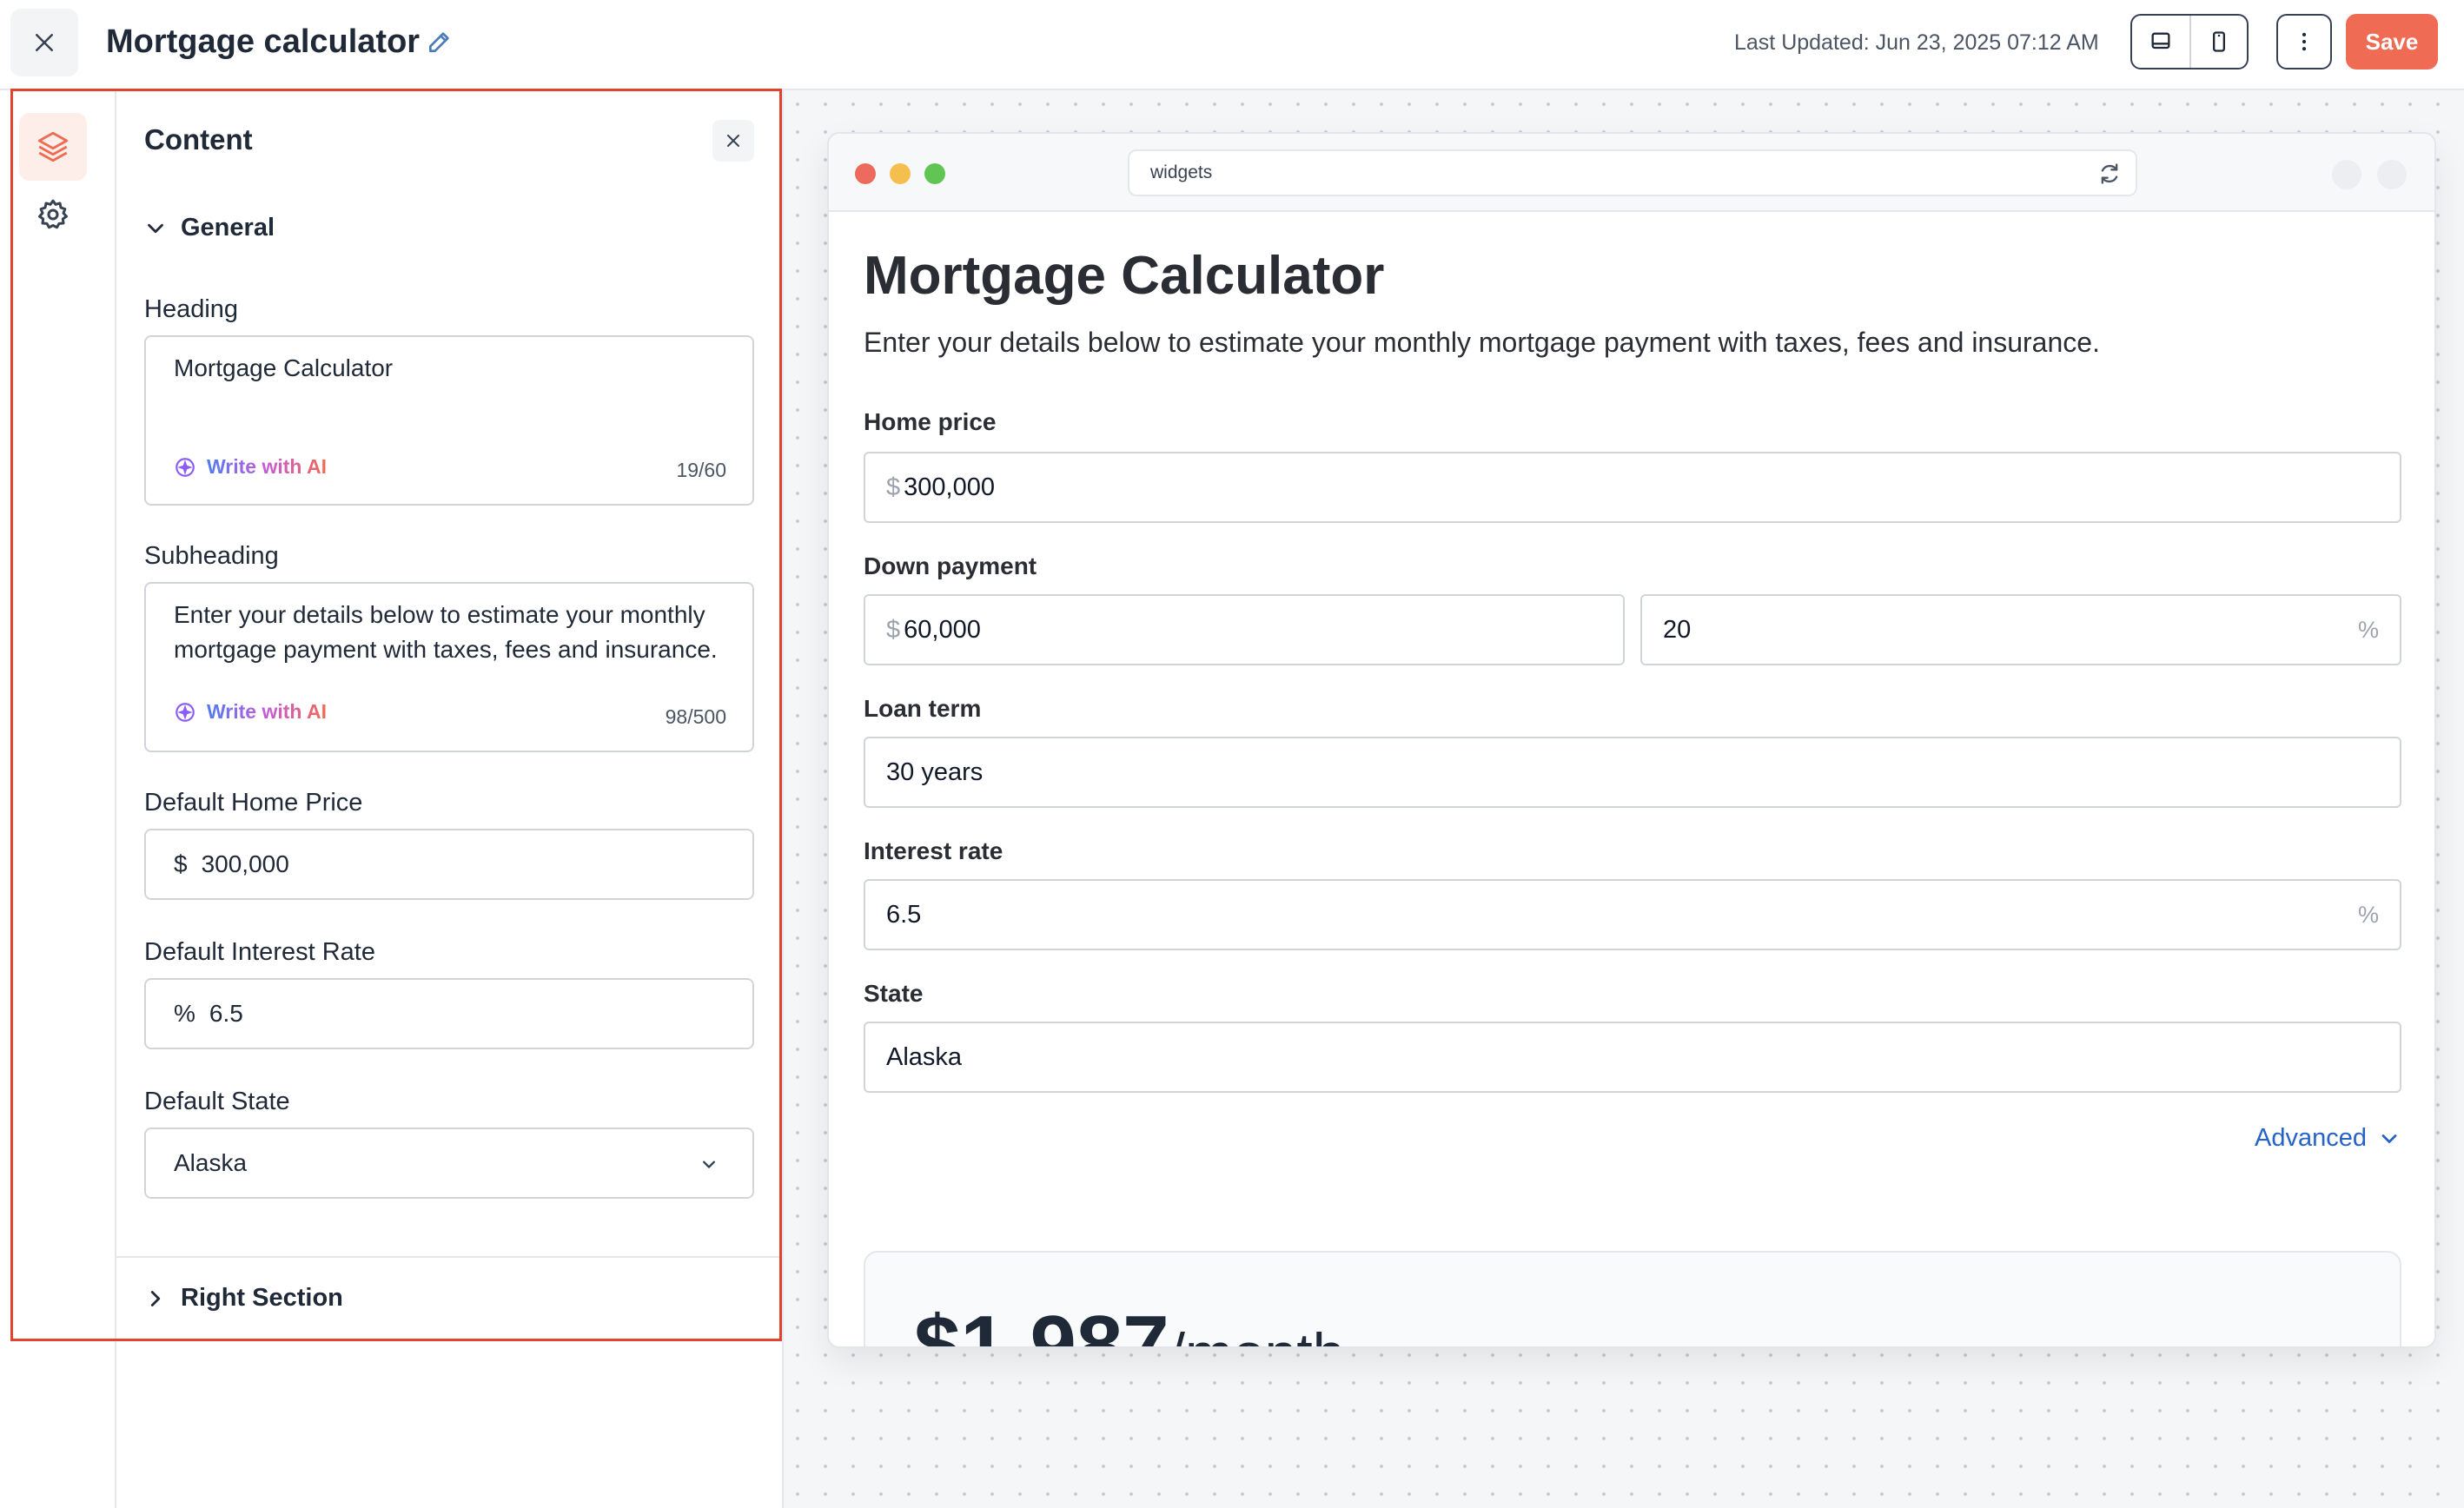 This screenshot has height=1508, width=2464. Describe the element at coordinates (695, 716) in the screenshot. I see `subheading-char-counter: 98/500` at that location.